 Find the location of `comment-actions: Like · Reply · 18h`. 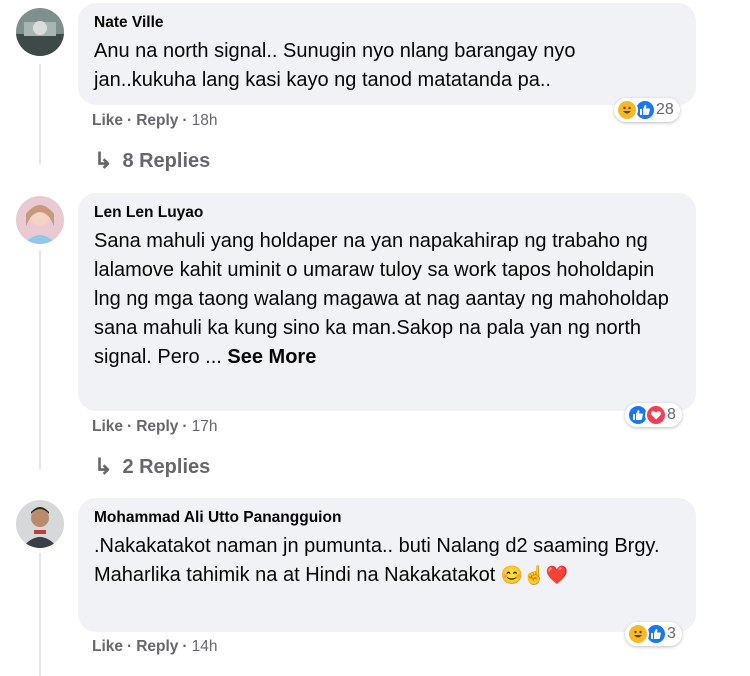

comment-actions: Like · Reply · 18h is located at coordinates (154, 121).